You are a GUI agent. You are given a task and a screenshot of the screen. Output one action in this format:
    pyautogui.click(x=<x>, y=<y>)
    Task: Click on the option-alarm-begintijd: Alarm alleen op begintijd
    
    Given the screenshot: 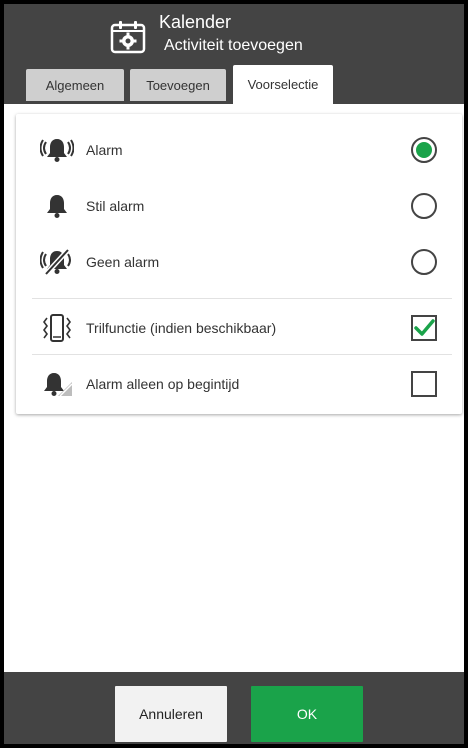 What is the action you would take?
    pyautogui.click(x=239, y=384)
    